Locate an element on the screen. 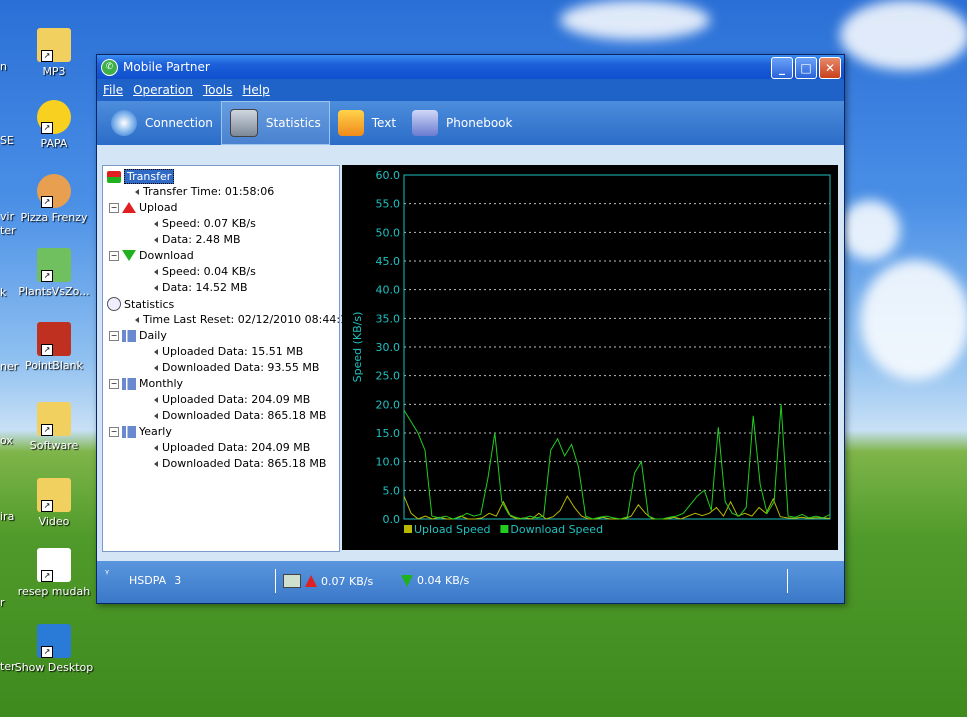  tab-text: Text is located at coordinates (367, 123).